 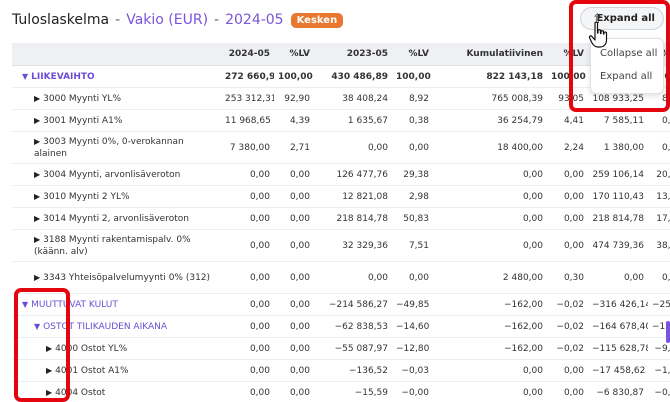 What do you see at coordinates (618, 304) in the screenshot?
I see `value-cell: −316 426,14` at bounding box center [618, 304].